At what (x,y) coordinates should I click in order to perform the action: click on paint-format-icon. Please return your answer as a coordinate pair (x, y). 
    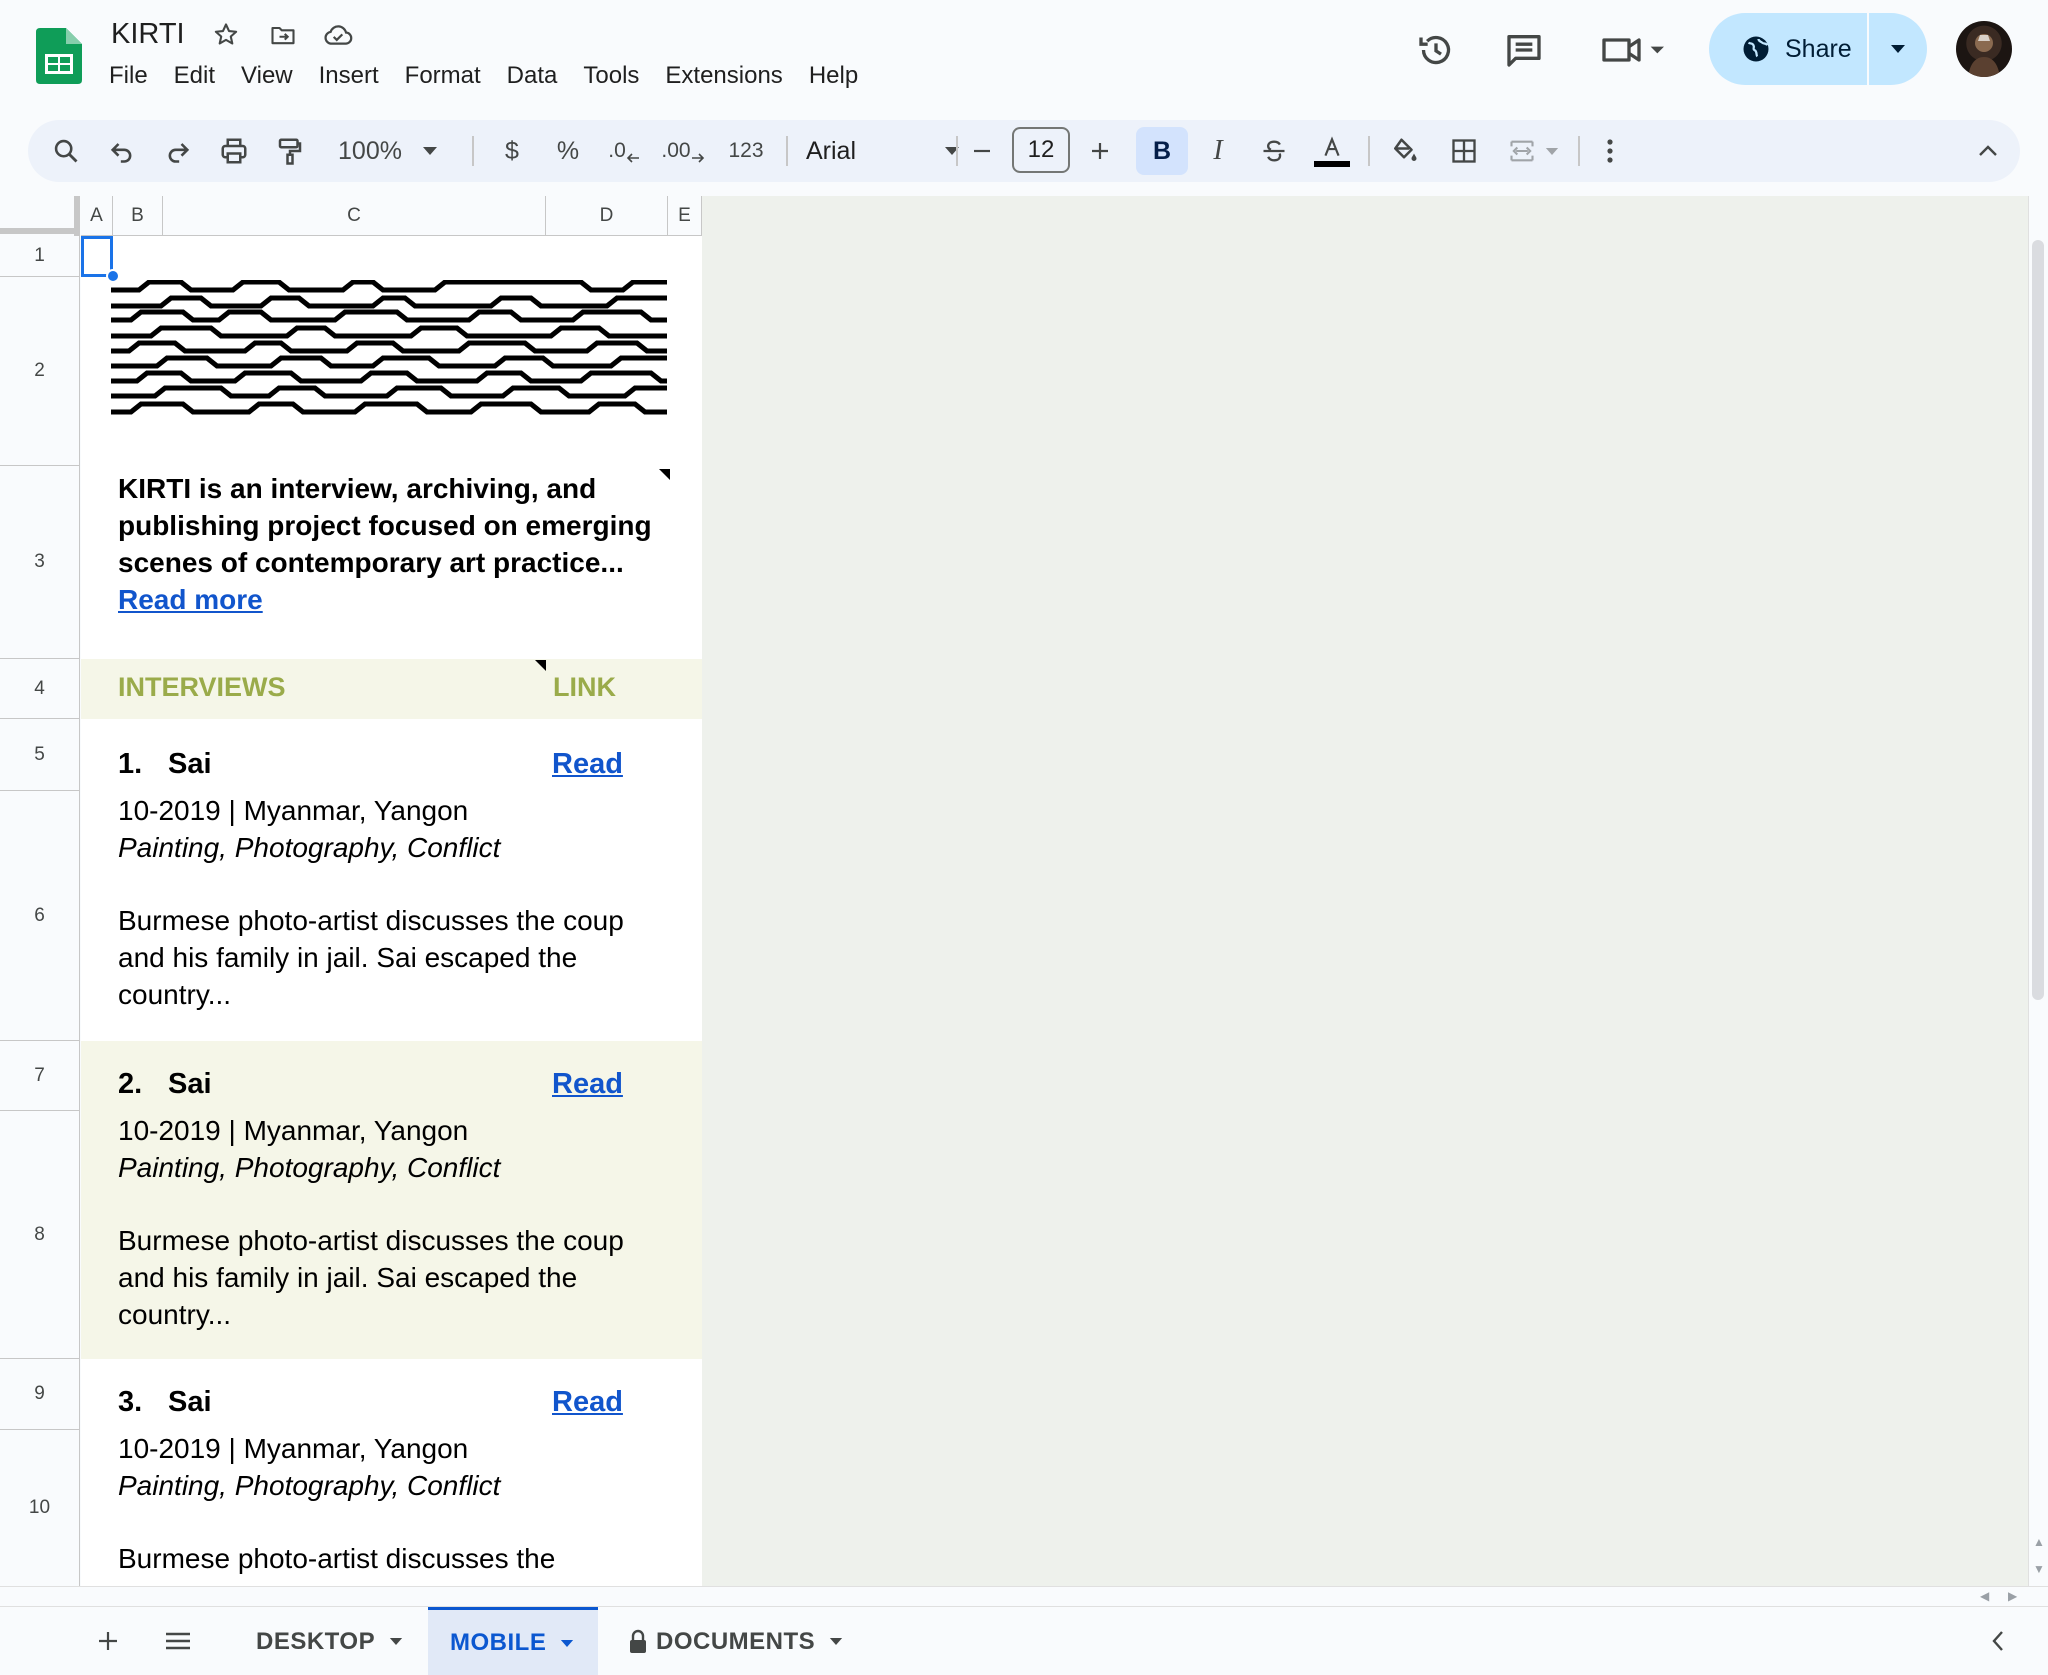
    Looking at the image, I should click on (290, 151).